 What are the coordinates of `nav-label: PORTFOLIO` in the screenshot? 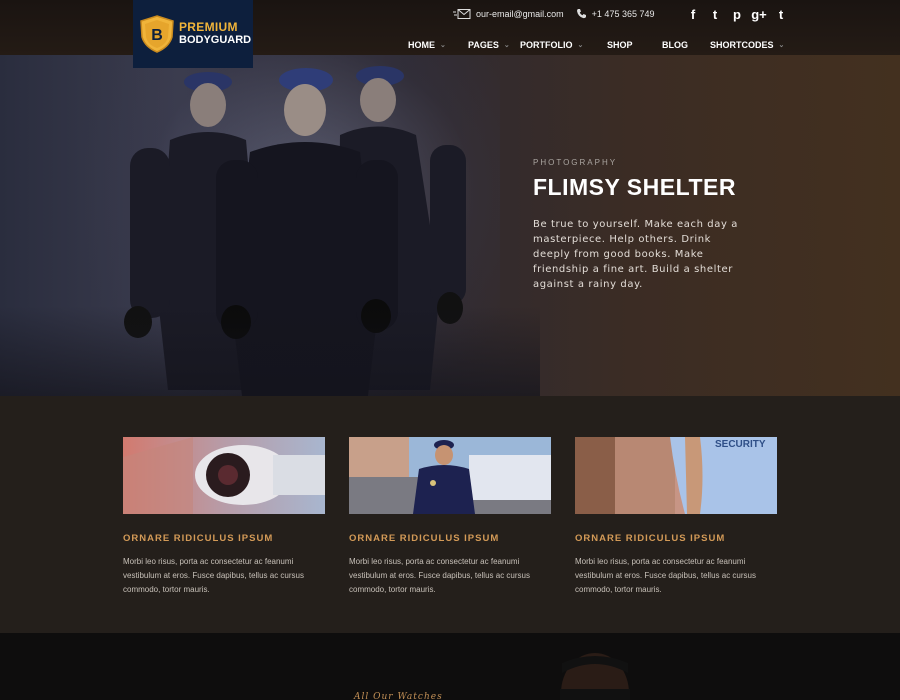 It's located at (546, 45).